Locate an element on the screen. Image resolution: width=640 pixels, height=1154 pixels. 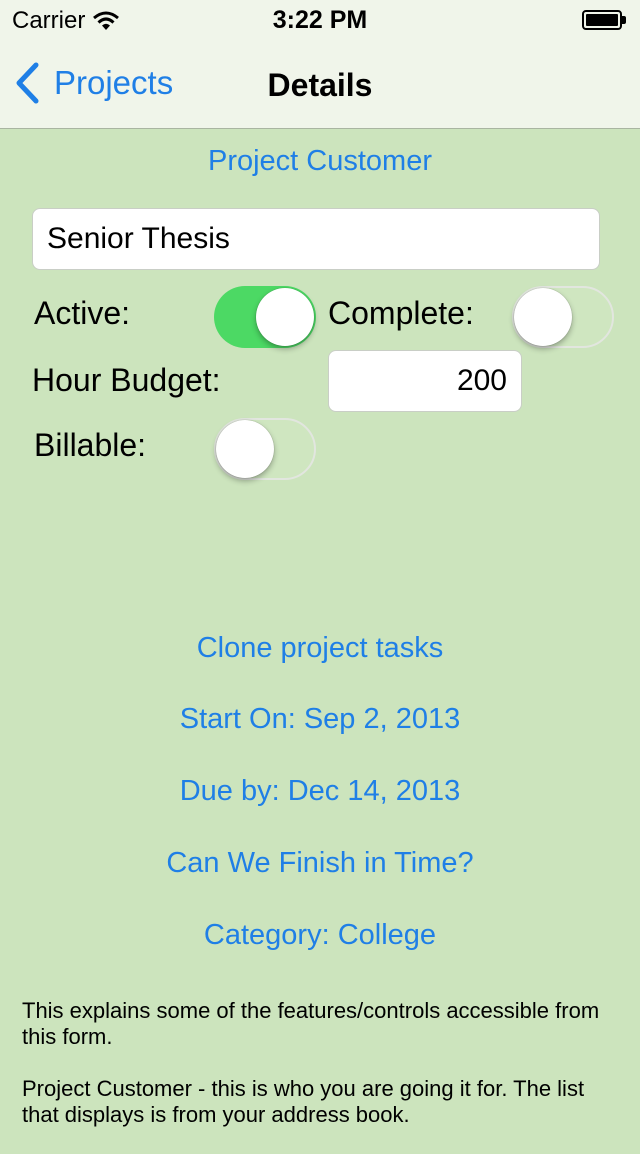
billable-toggle is located at coordinates (265, 449).